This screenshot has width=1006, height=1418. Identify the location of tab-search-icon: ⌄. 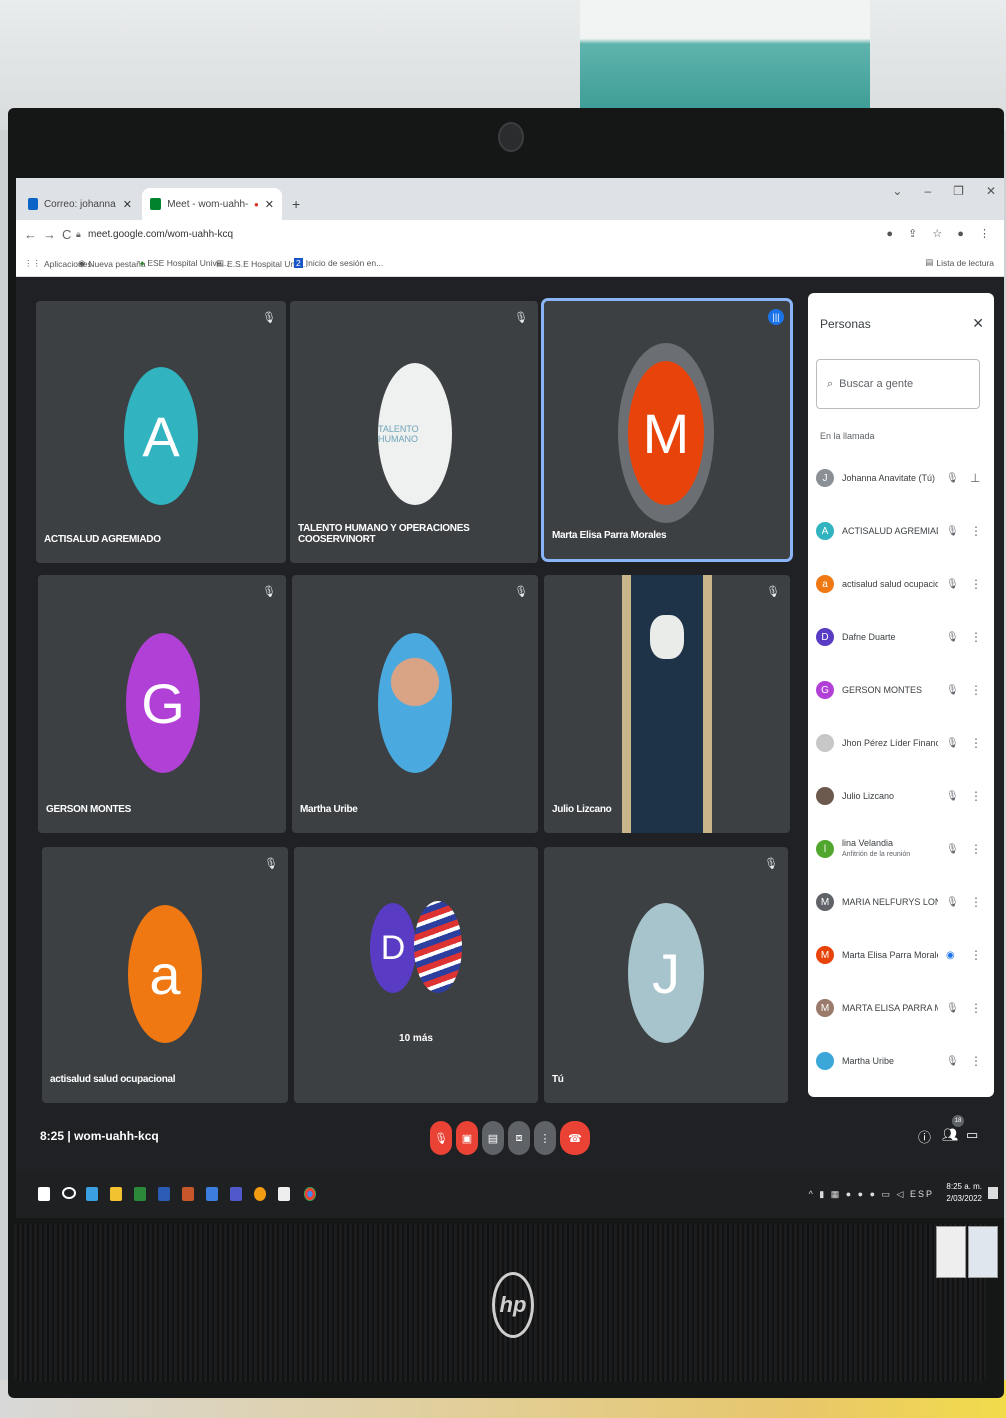
(897, 191).